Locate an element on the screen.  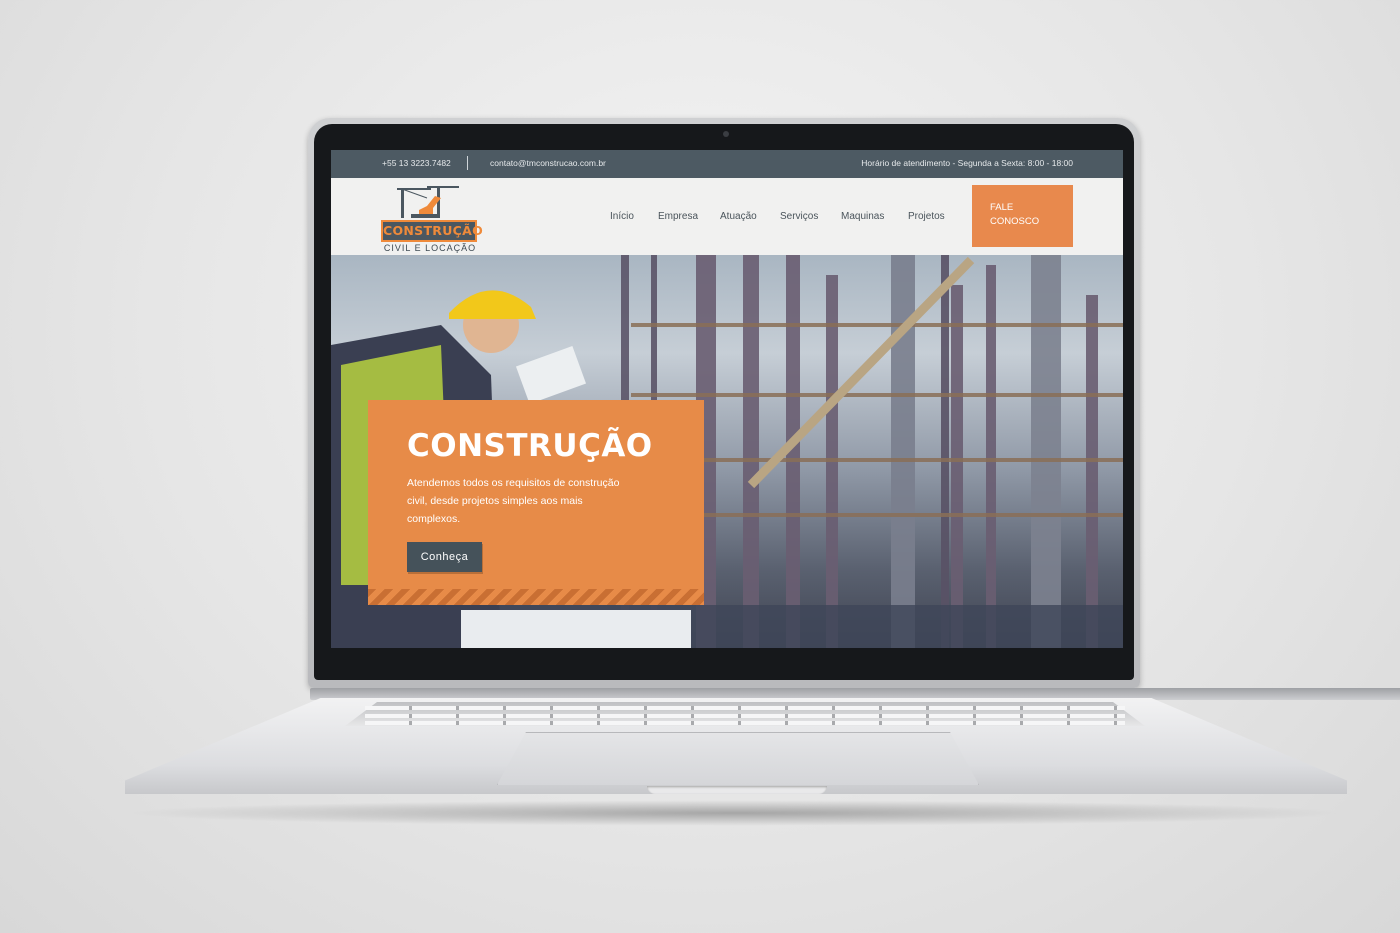
conheca-button: Conheça is located at coordinates (444, 557).